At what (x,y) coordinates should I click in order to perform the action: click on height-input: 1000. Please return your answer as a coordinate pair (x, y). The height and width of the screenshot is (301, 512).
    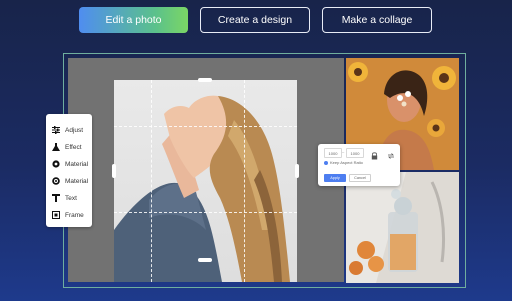
    Looking at the image, I should click on (355, 153).